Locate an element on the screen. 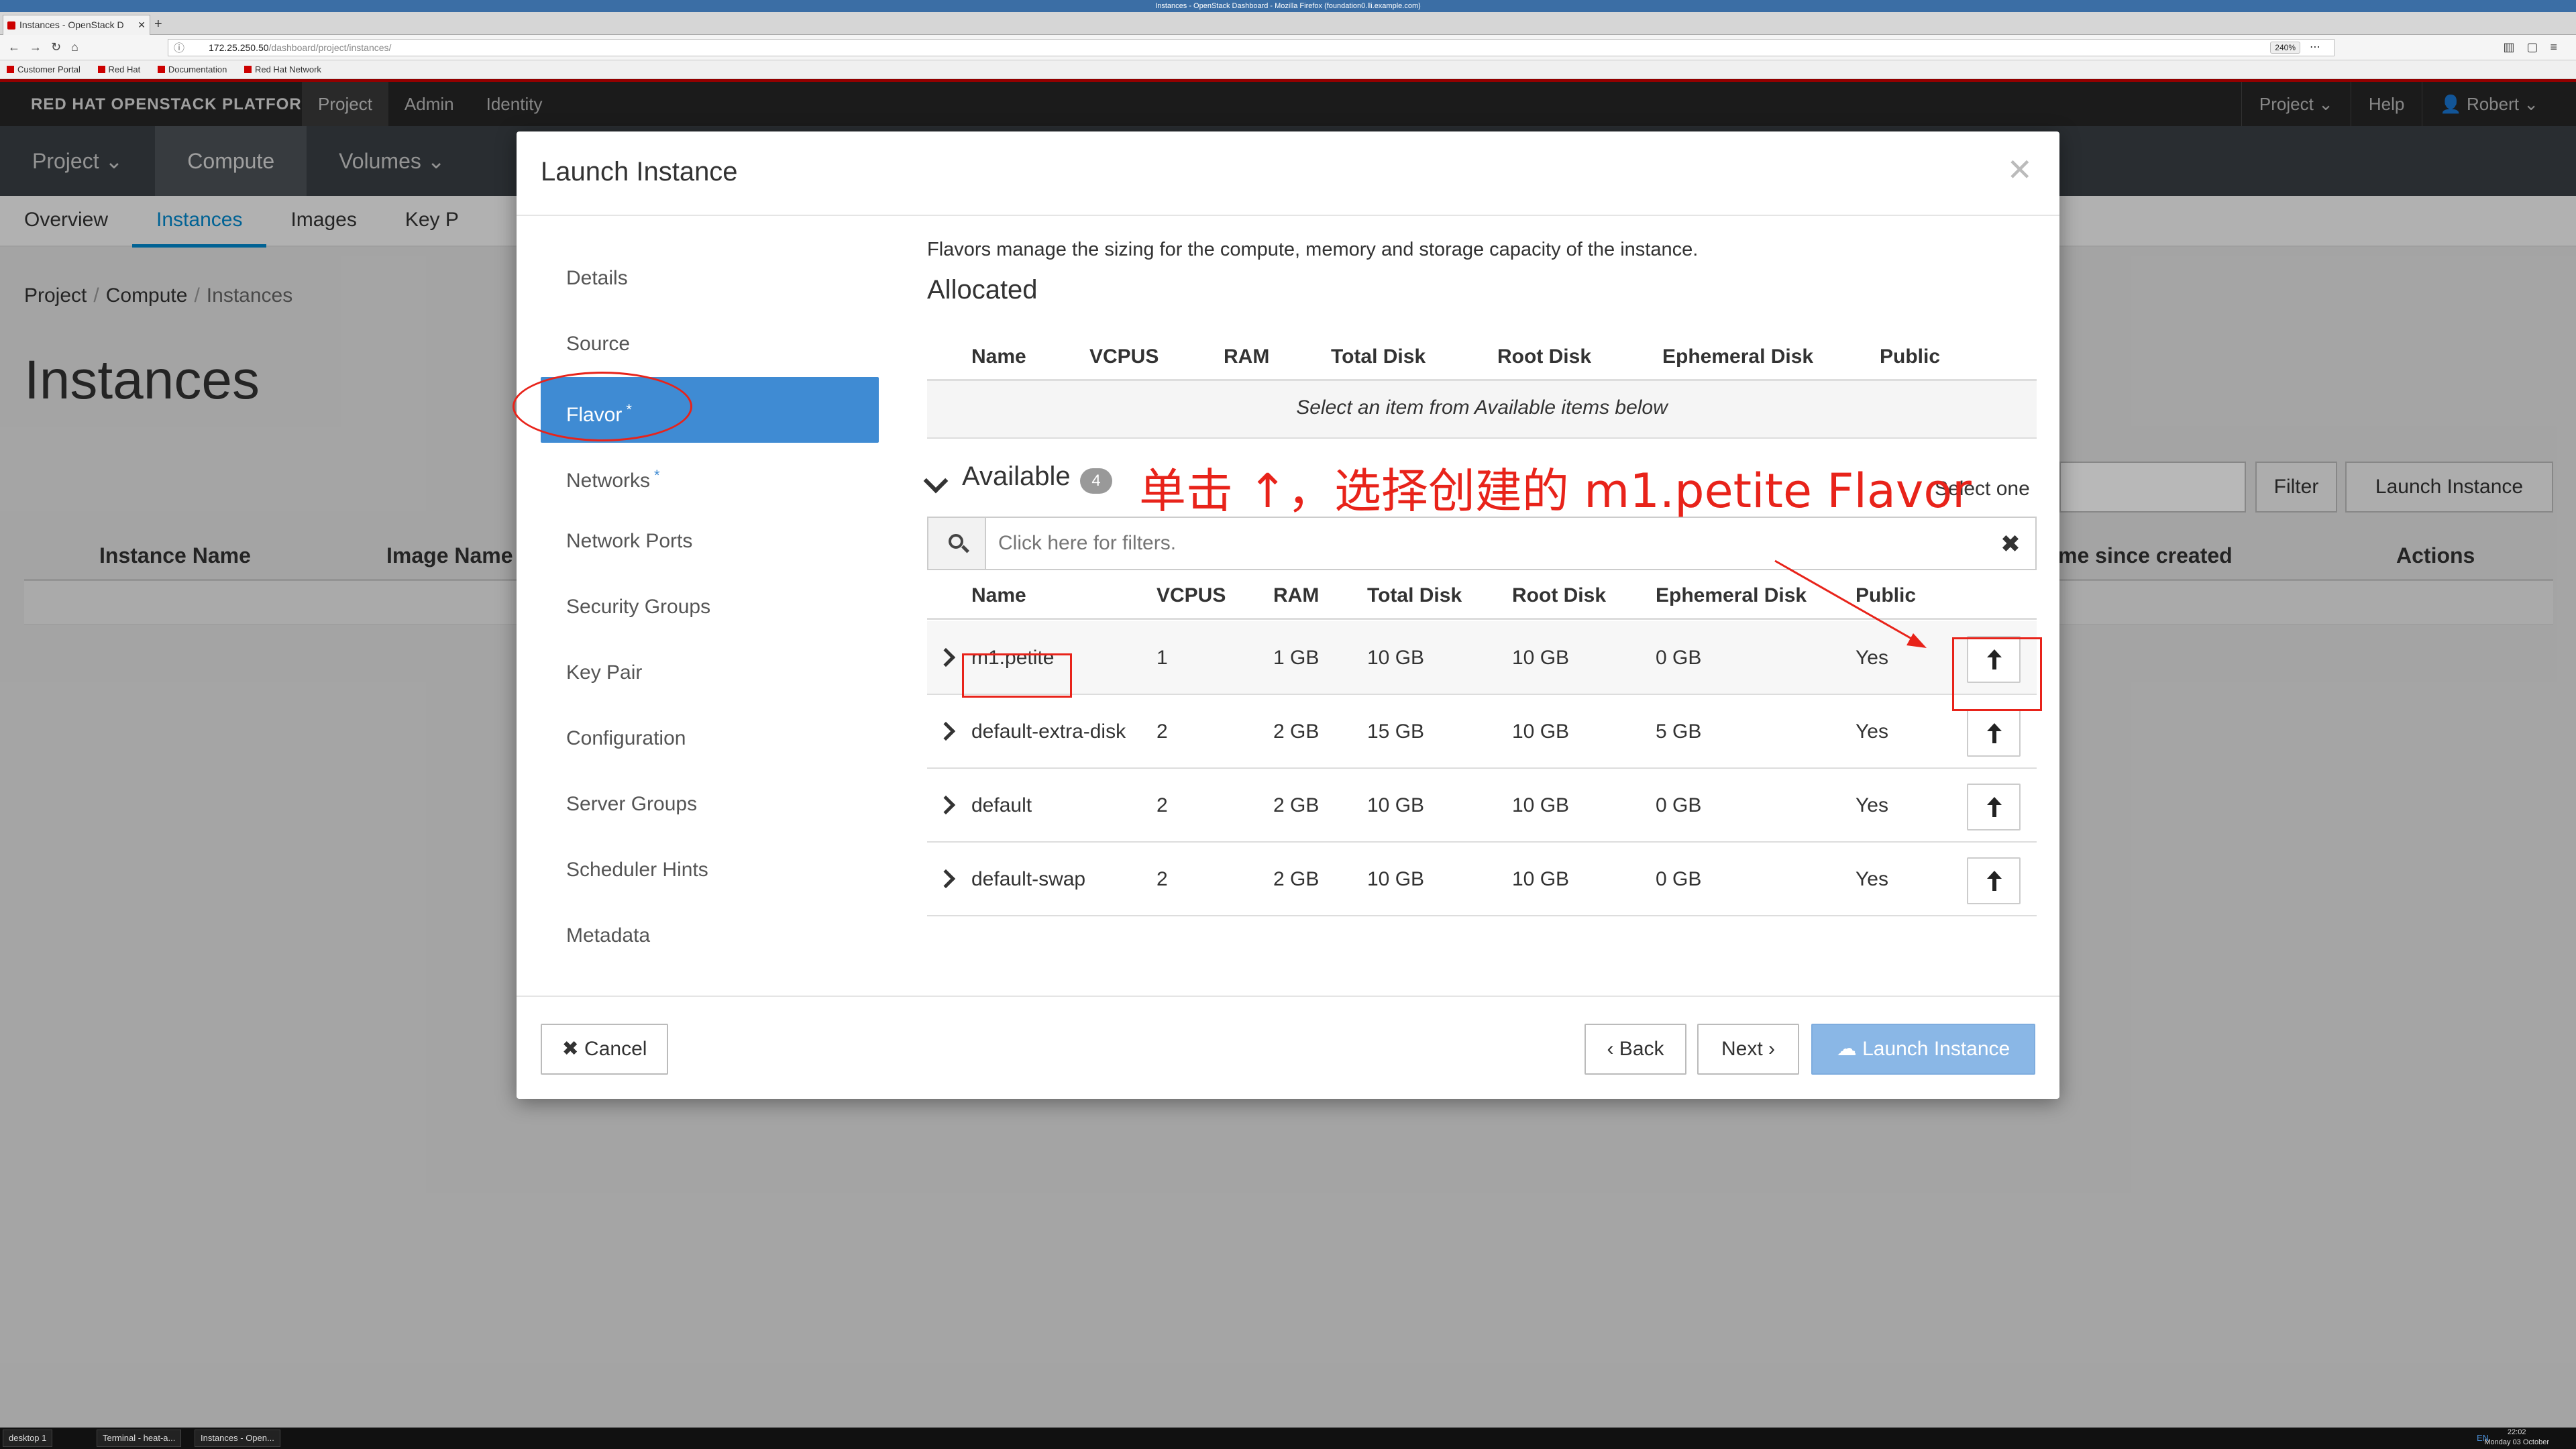  step-key-pair: Key Pair is located at coordinates (710, 673).